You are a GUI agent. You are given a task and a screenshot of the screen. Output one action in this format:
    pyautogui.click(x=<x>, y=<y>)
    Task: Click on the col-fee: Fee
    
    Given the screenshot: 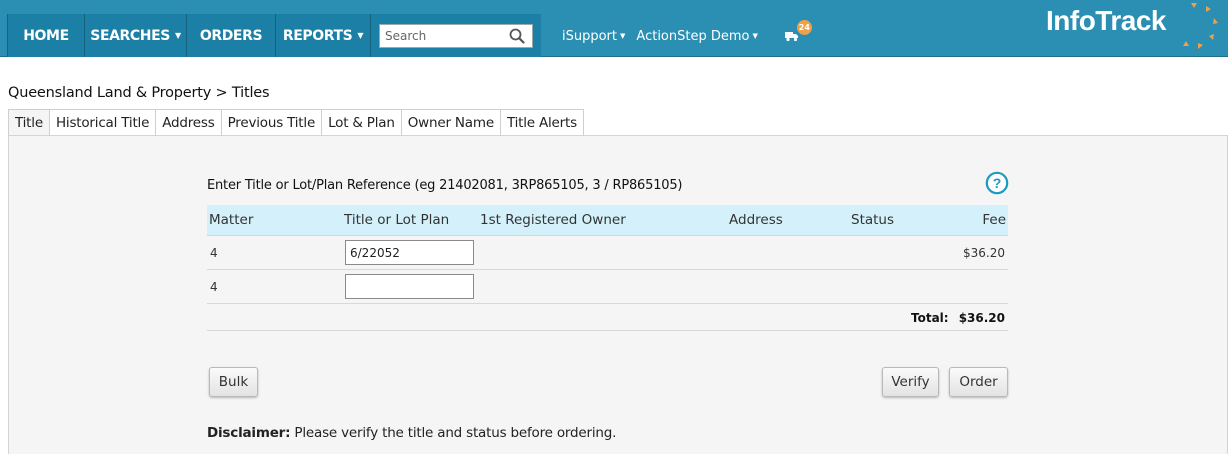 What is the action you would take?
    pyautogui.click(x=994, y=220)
    